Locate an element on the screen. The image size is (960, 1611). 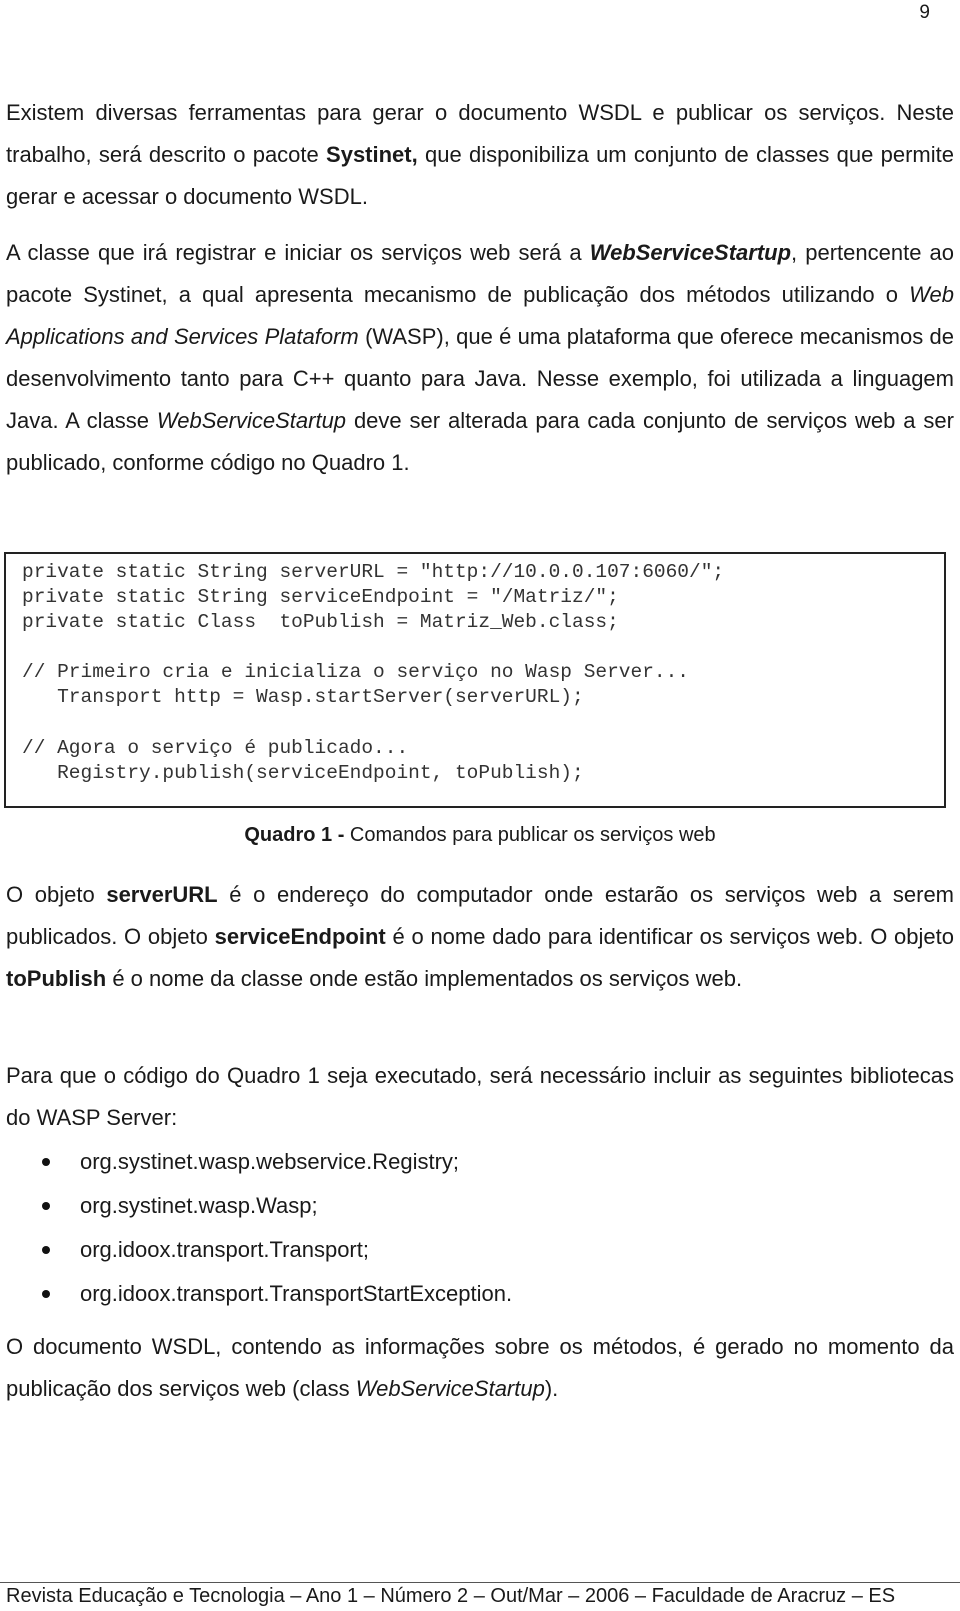
caption-text: Comandos para publicar os serviços web is located at coordinates (530, 835).